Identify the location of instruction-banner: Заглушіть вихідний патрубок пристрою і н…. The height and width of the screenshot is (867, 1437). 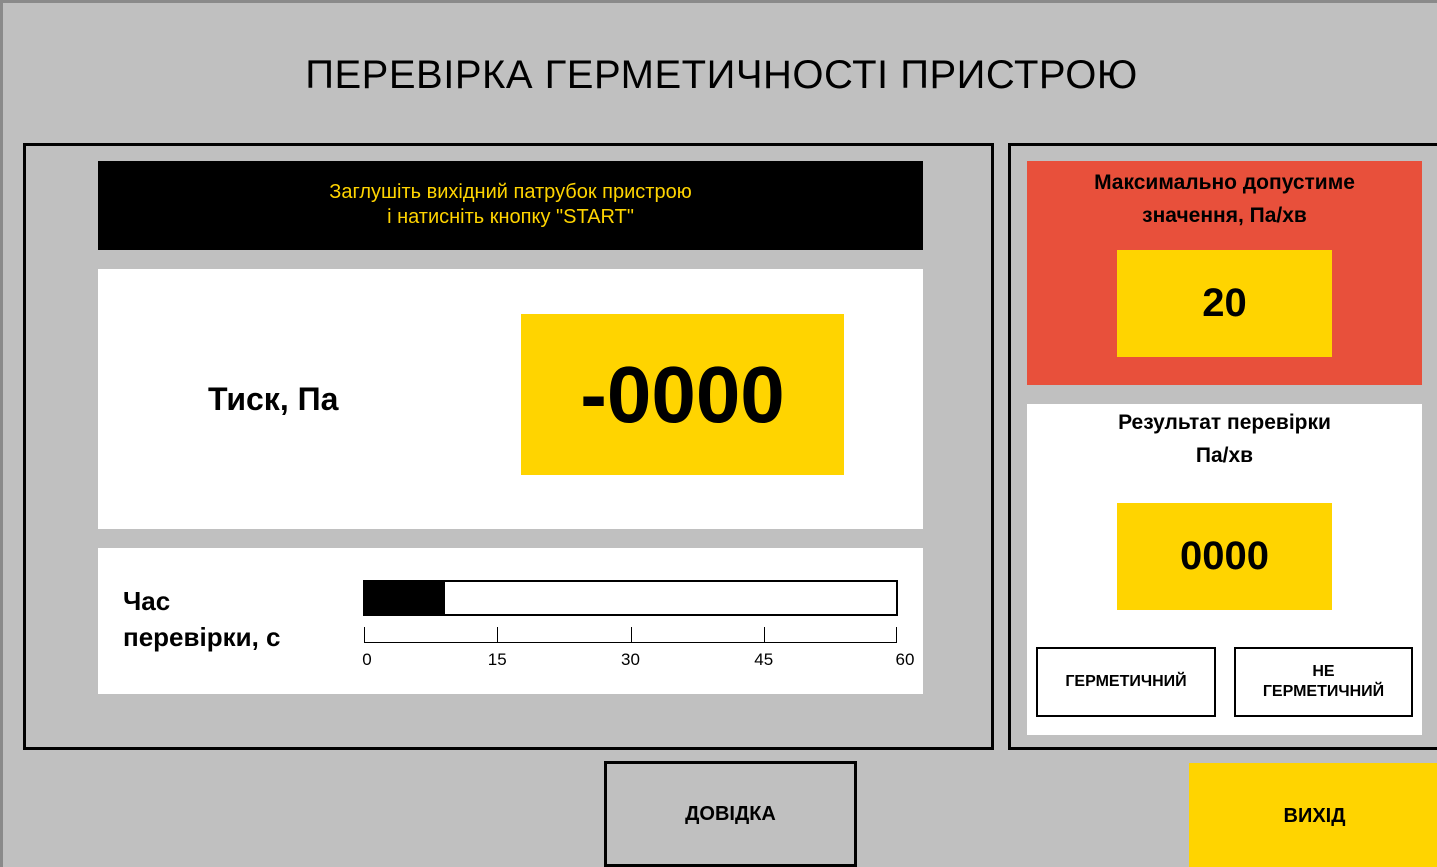
(510, 205).